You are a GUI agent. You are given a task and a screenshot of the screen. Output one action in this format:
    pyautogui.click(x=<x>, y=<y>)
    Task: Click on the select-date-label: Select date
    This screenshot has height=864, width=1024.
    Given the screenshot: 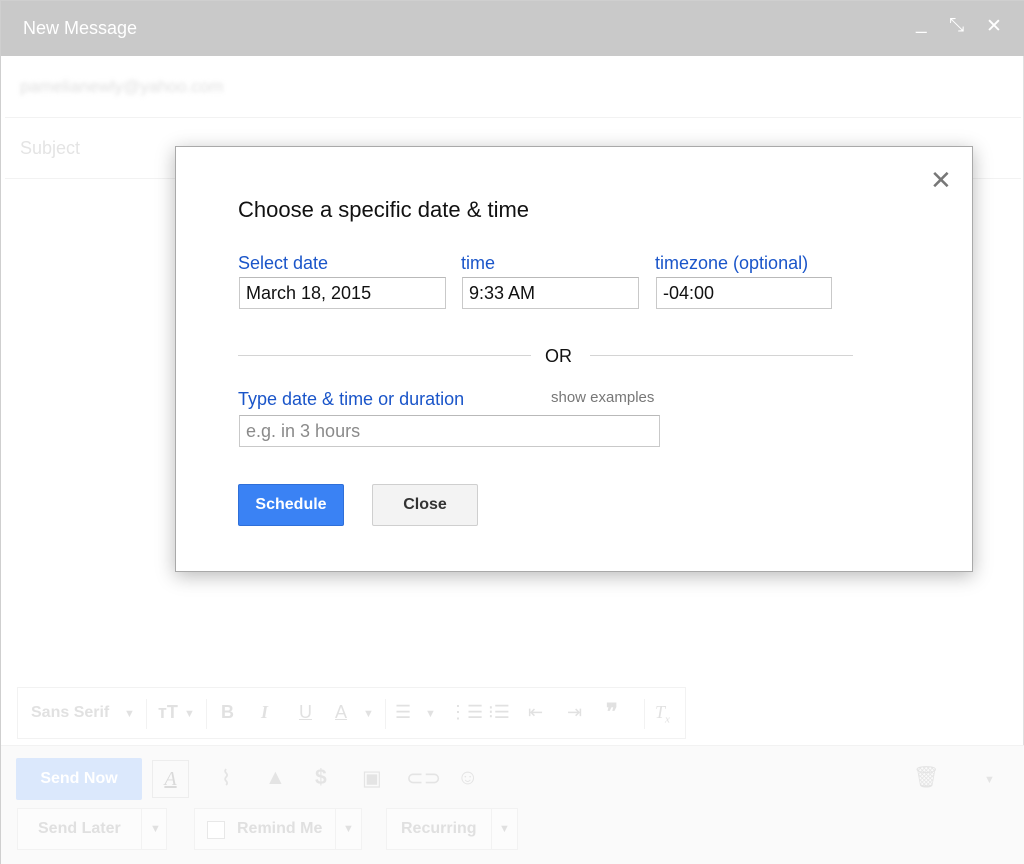 What is the action you would take?
    pyautogui.click(x=283, y=263)
    